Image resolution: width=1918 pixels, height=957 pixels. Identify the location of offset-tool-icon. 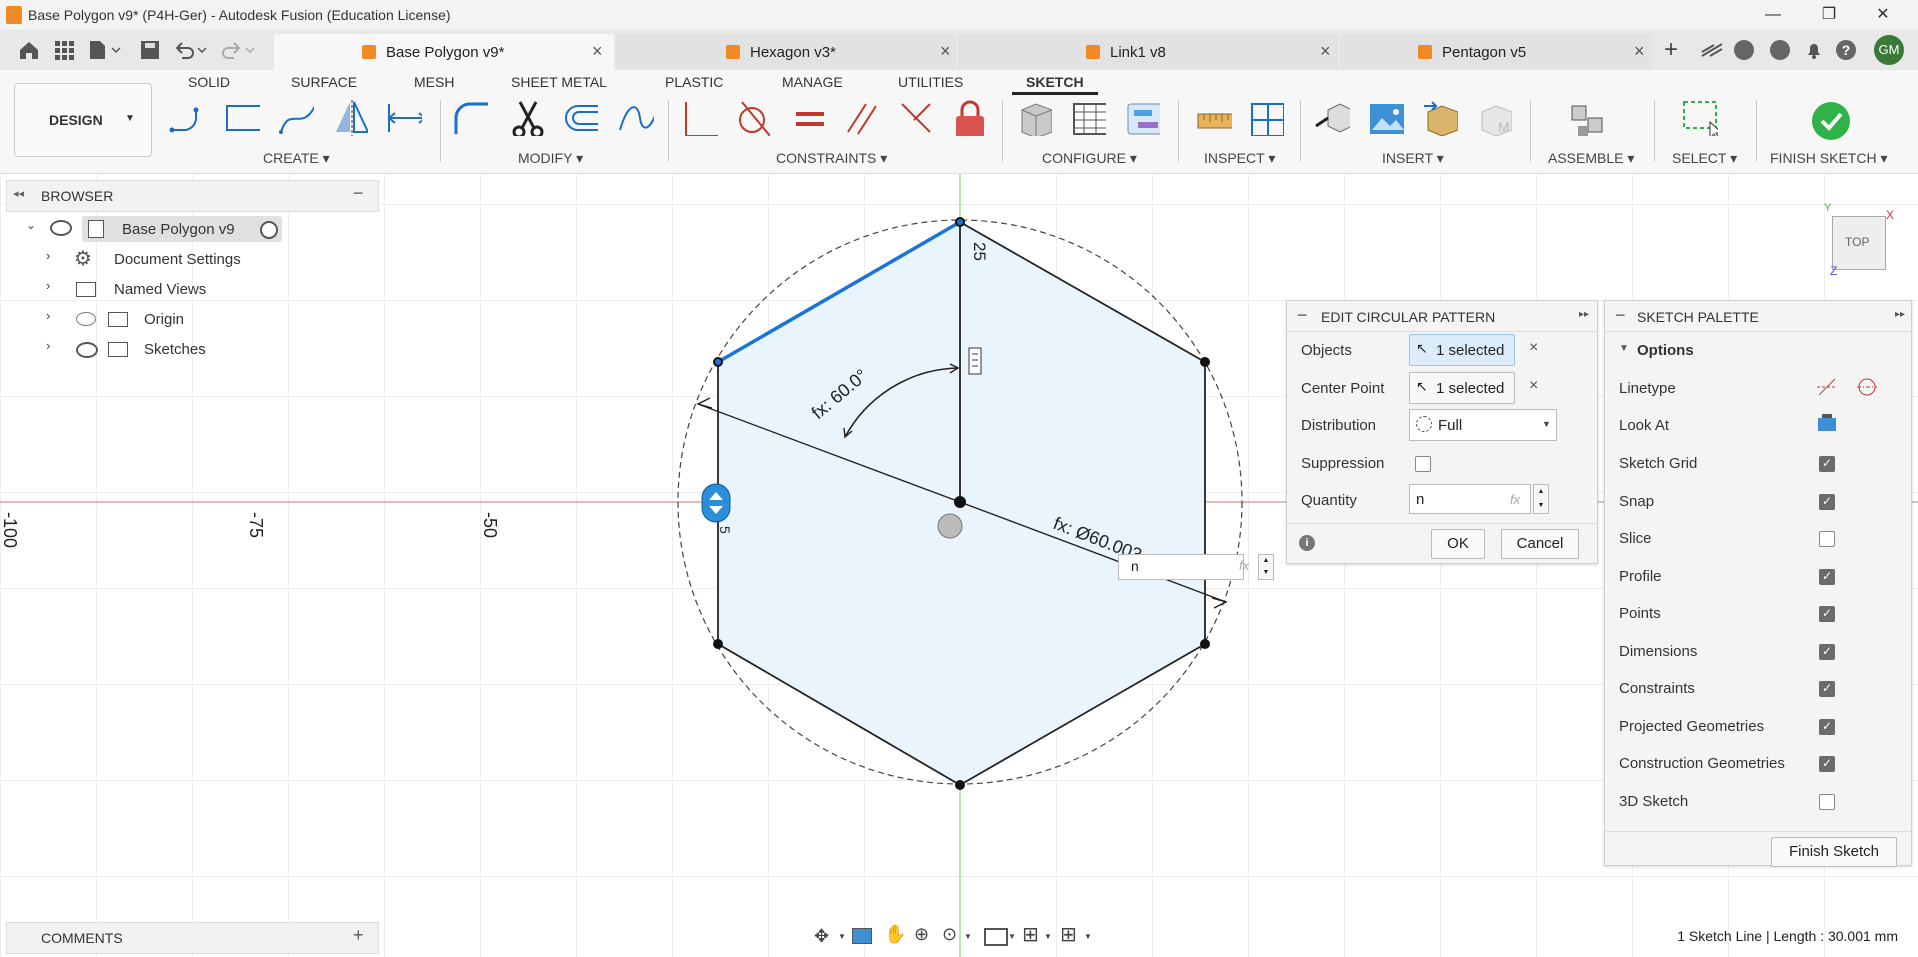
(580, 118).